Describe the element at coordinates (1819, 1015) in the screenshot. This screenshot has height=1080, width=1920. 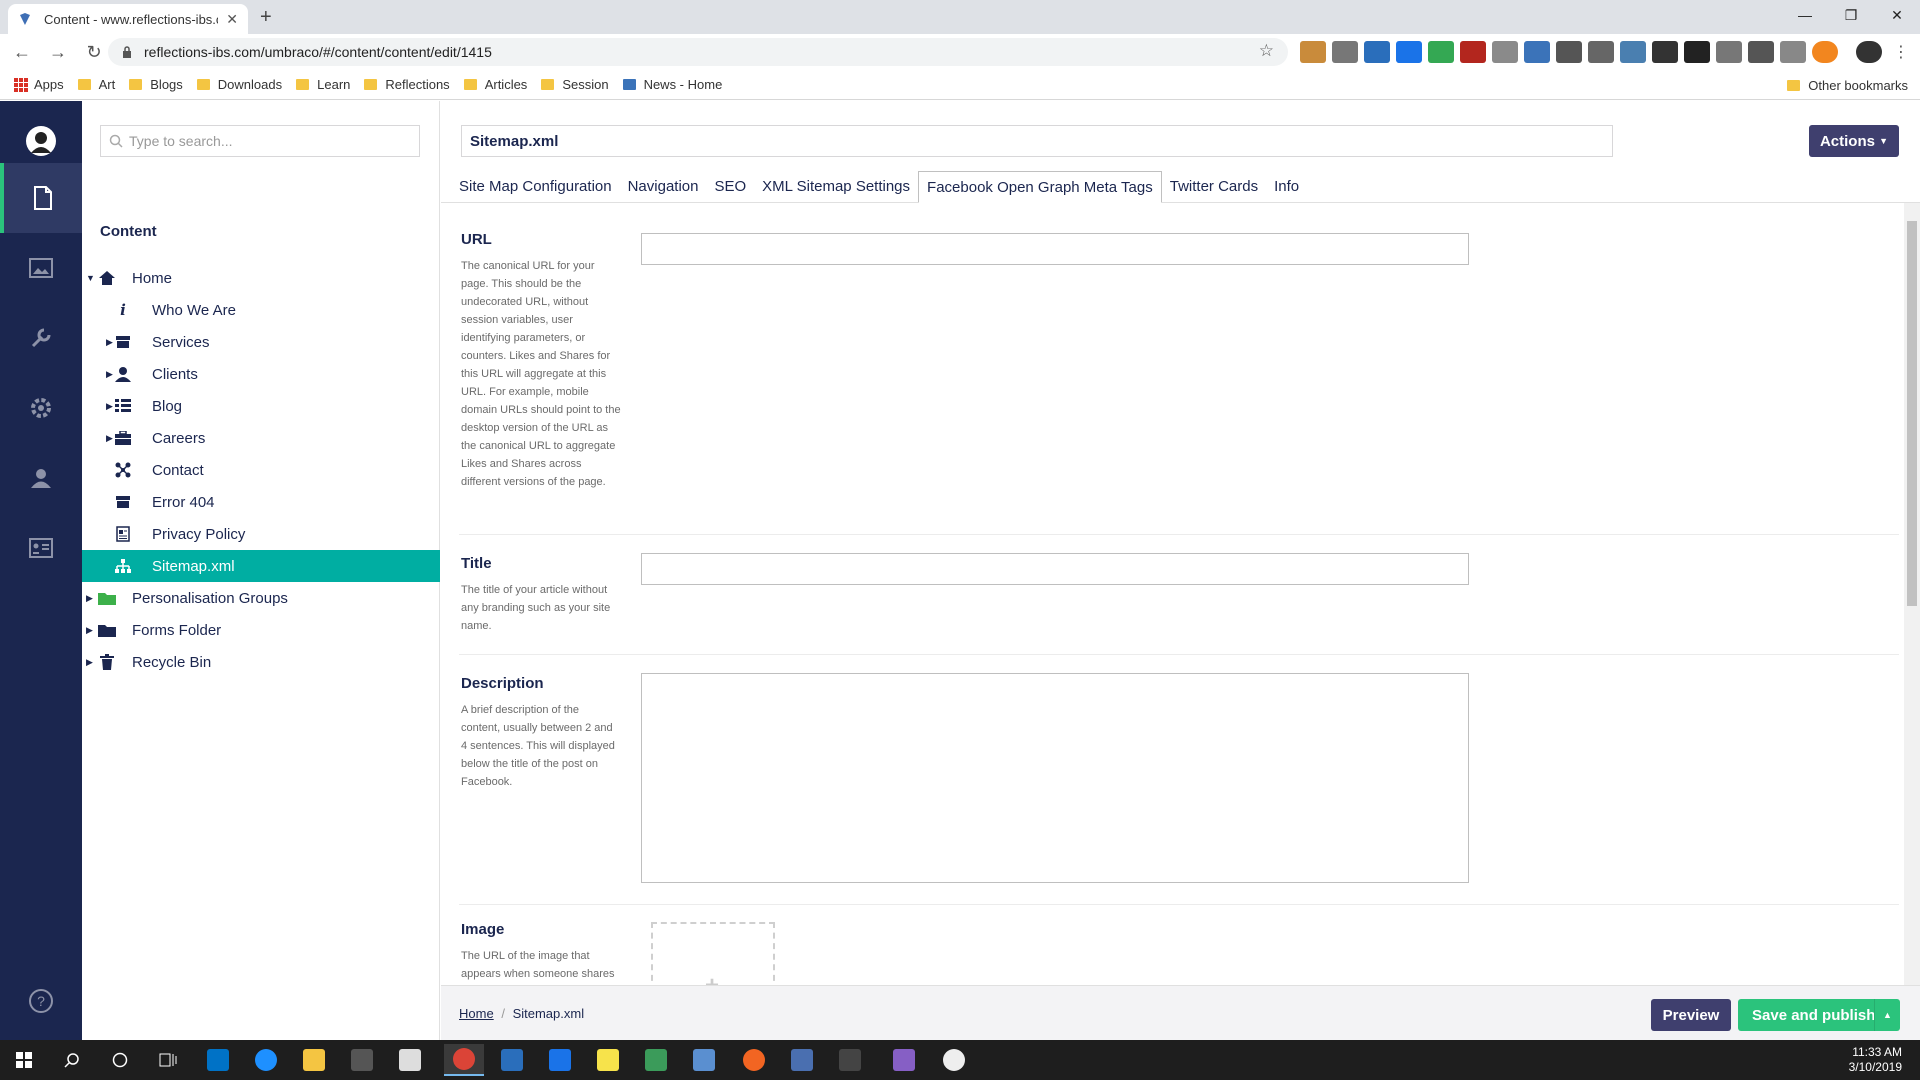
I see `save-and-publish-button: Save and publish ▲` at that location.